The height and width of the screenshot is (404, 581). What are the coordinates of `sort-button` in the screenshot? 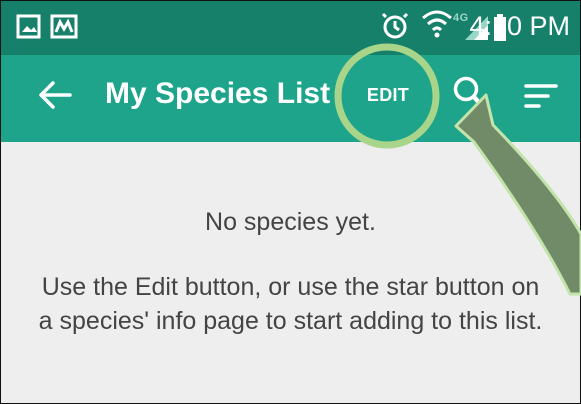 It's located at (541, 95).